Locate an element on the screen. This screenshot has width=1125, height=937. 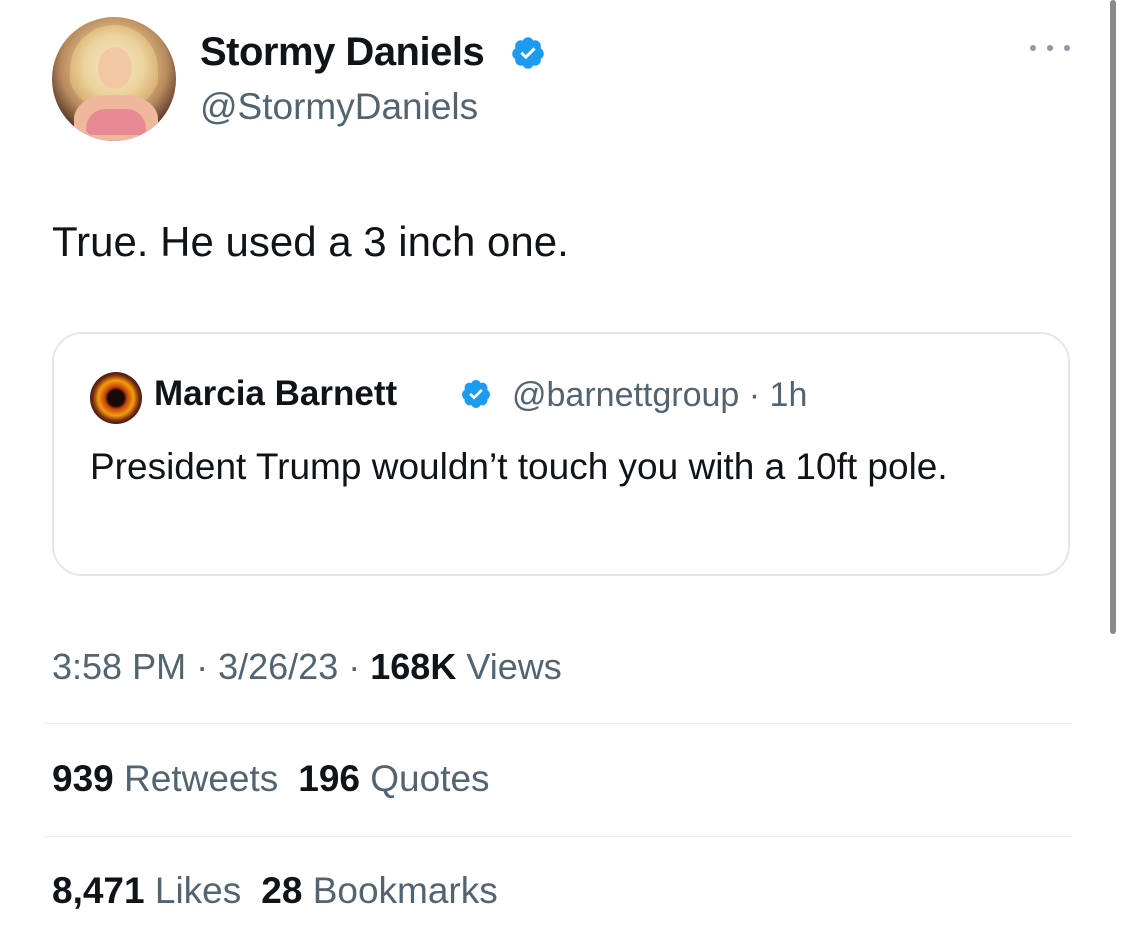
scrollbar is located at coordinates (1113, 317).